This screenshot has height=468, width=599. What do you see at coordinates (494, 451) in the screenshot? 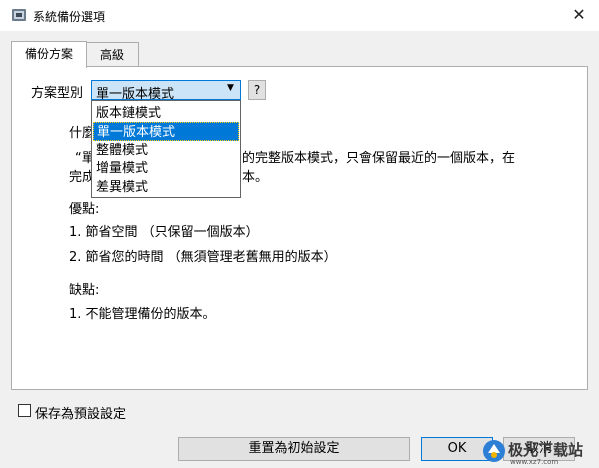
I see `watermark-logo-icon` at bounding box center [494, 451].